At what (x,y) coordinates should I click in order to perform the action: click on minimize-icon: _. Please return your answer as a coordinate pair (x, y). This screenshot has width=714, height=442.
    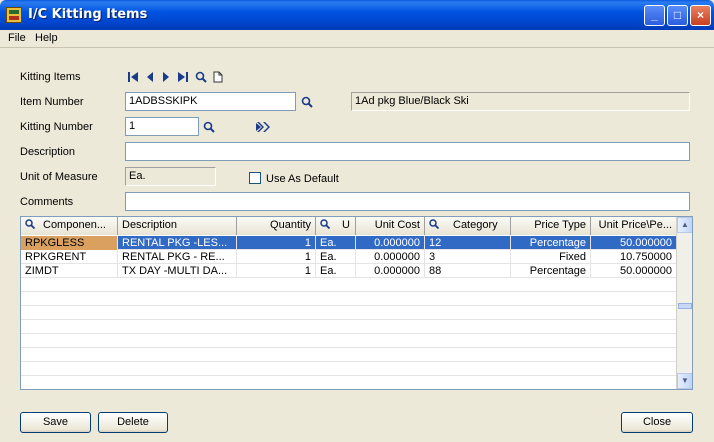
    Looking at the image, I should click on (654, 15).